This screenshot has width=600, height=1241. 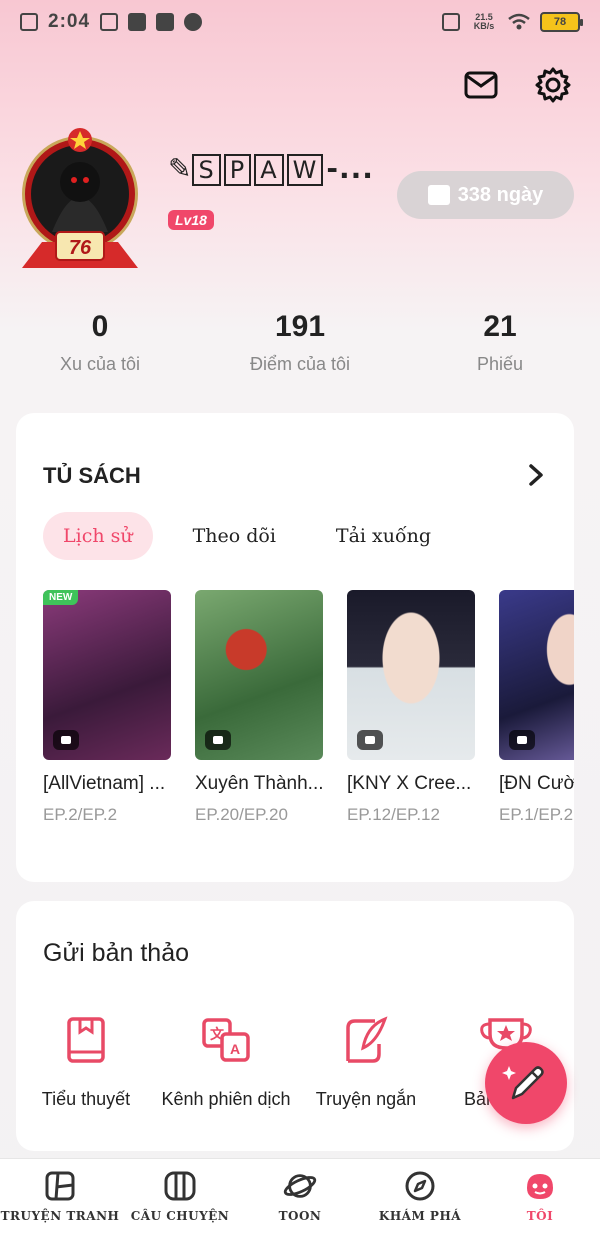 What do you see at coordinates (540, 1186) in the screenshot?
I see `me-icon` at bounding box center [540, 1186].